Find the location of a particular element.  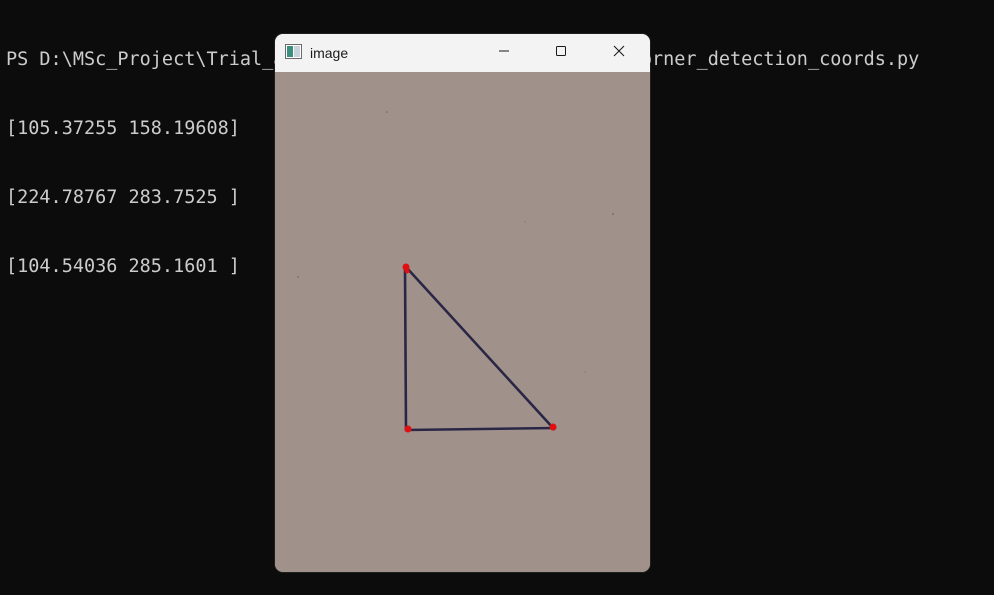

minimize-button is located at coordinates (504, 53).